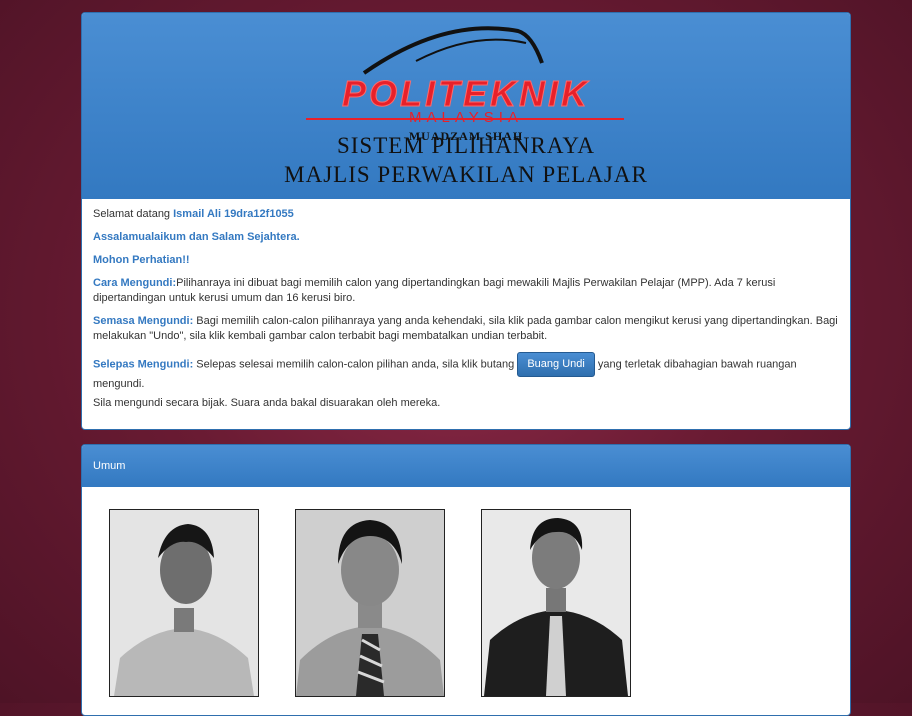  I want to click on welcome-prefix: Selamat datang, so click(132, 214).